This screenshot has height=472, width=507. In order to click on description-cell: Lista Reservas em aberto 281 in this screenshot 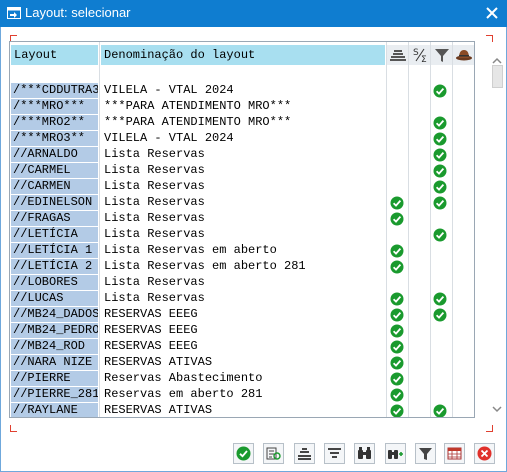, I will do `click(244, 266)`.